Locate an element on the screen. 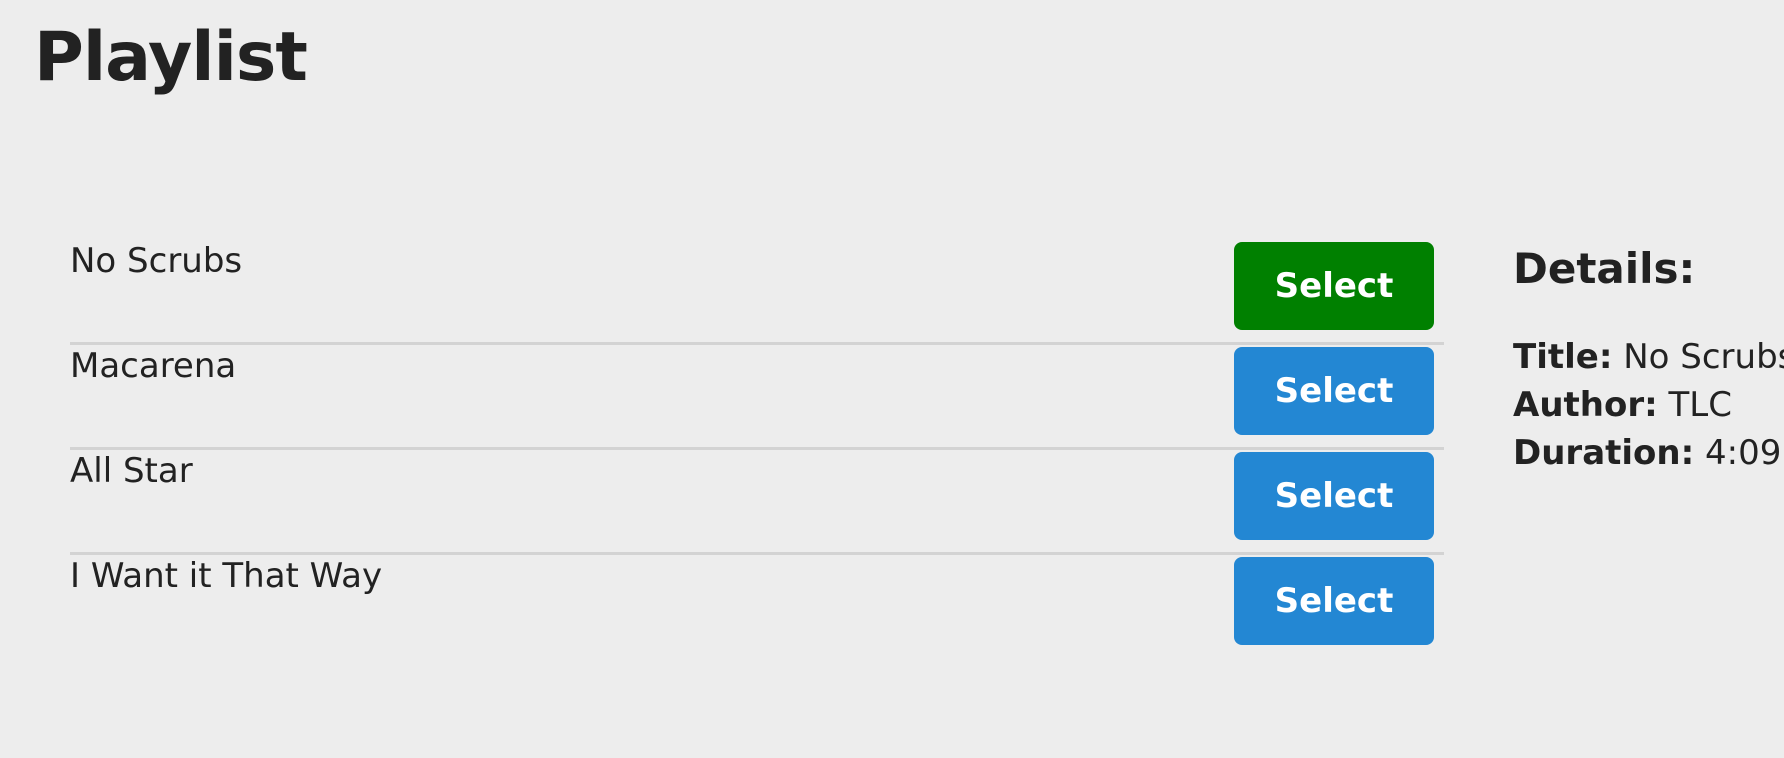  detail-title-line: Title: No Scrubs is located at coordinates (1648, 357).